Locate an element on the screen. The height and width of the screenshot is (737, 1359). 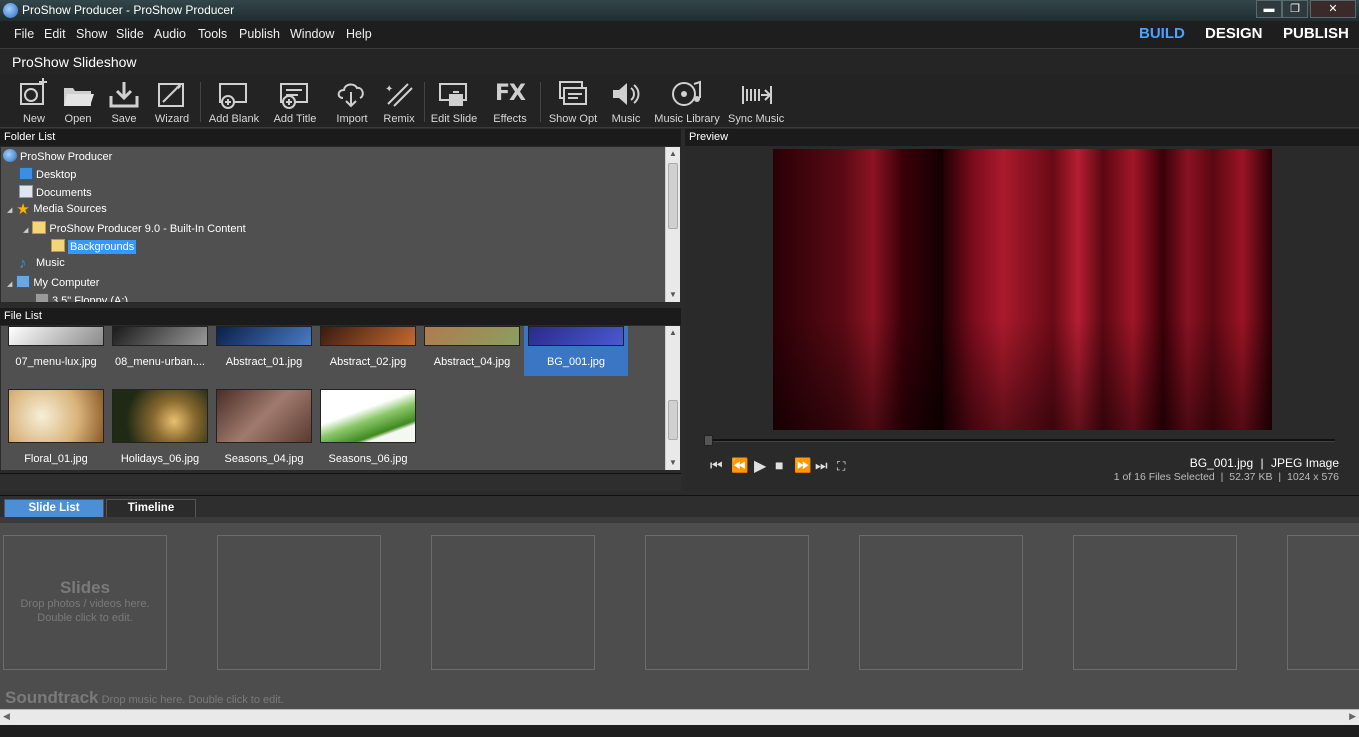
floppy-icon is located at coordinates (42, 297).